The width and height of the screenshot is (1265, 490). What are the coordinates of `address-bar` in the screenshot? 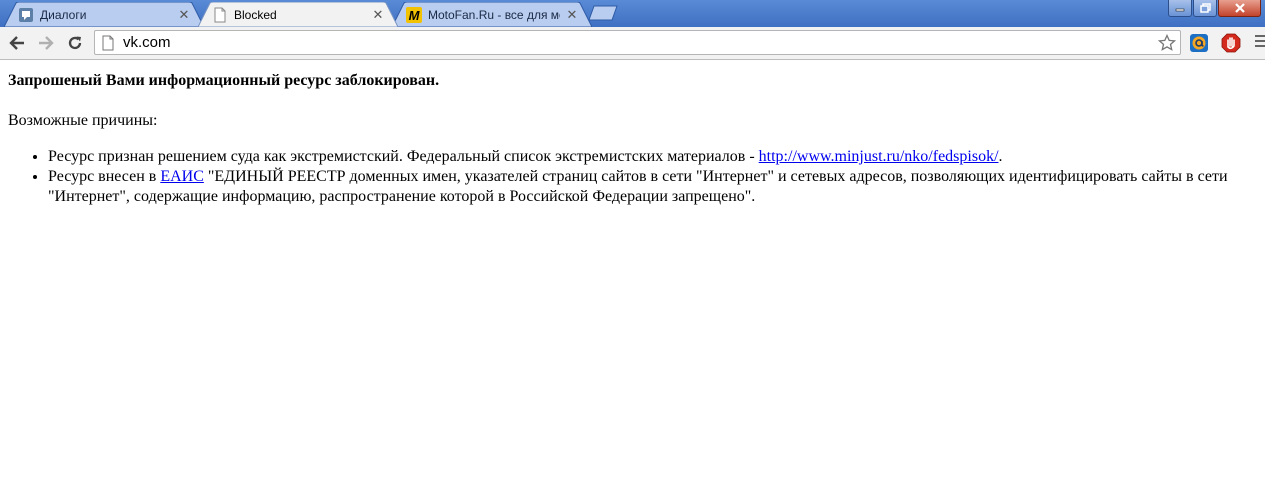 It's located at (637, 42).